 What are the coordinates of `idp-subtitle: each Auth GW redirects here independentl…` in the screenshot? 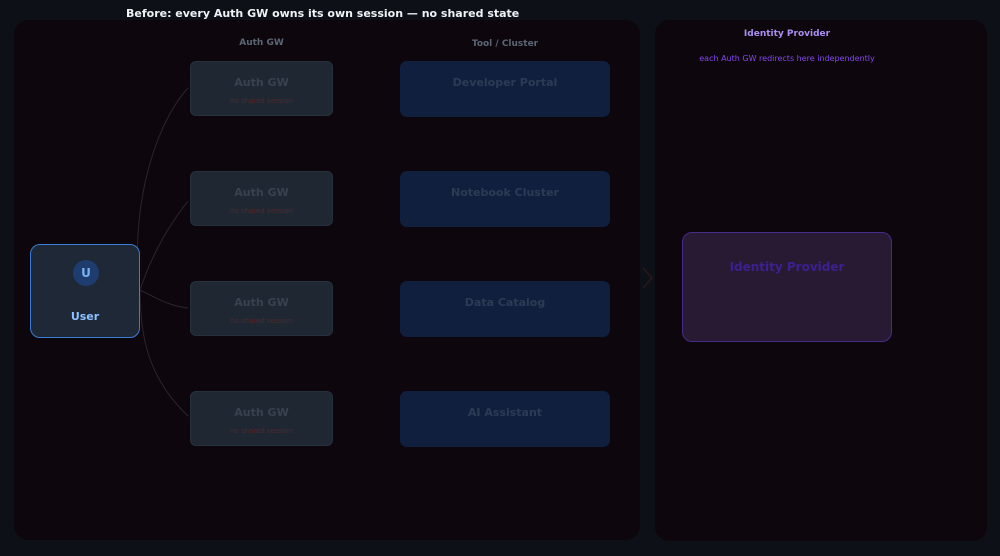 It's located at (787, 58).